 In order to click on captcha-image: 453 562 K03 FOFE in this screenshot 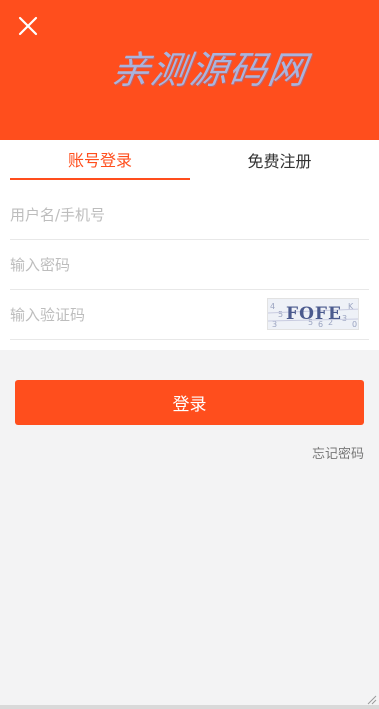, I will do `click(313, 314)`.